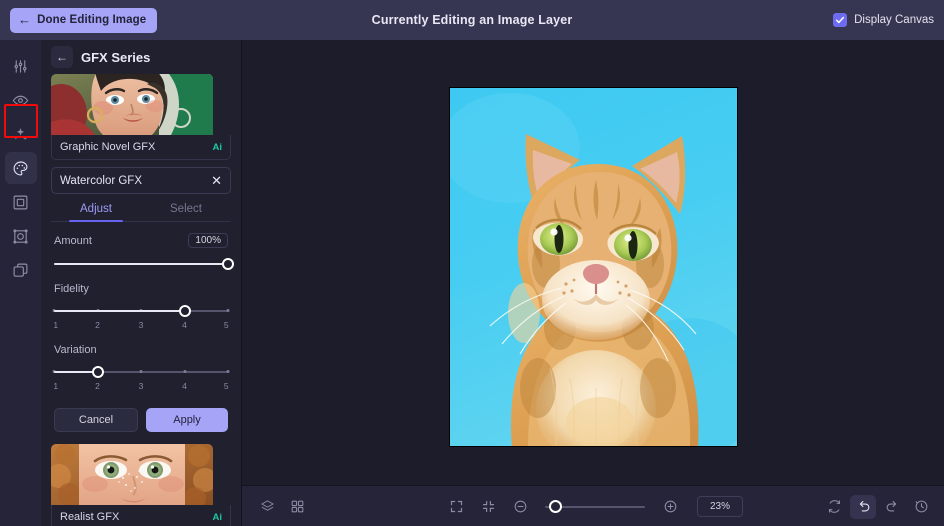  I want to click on eye-icon, so click(20, 100).